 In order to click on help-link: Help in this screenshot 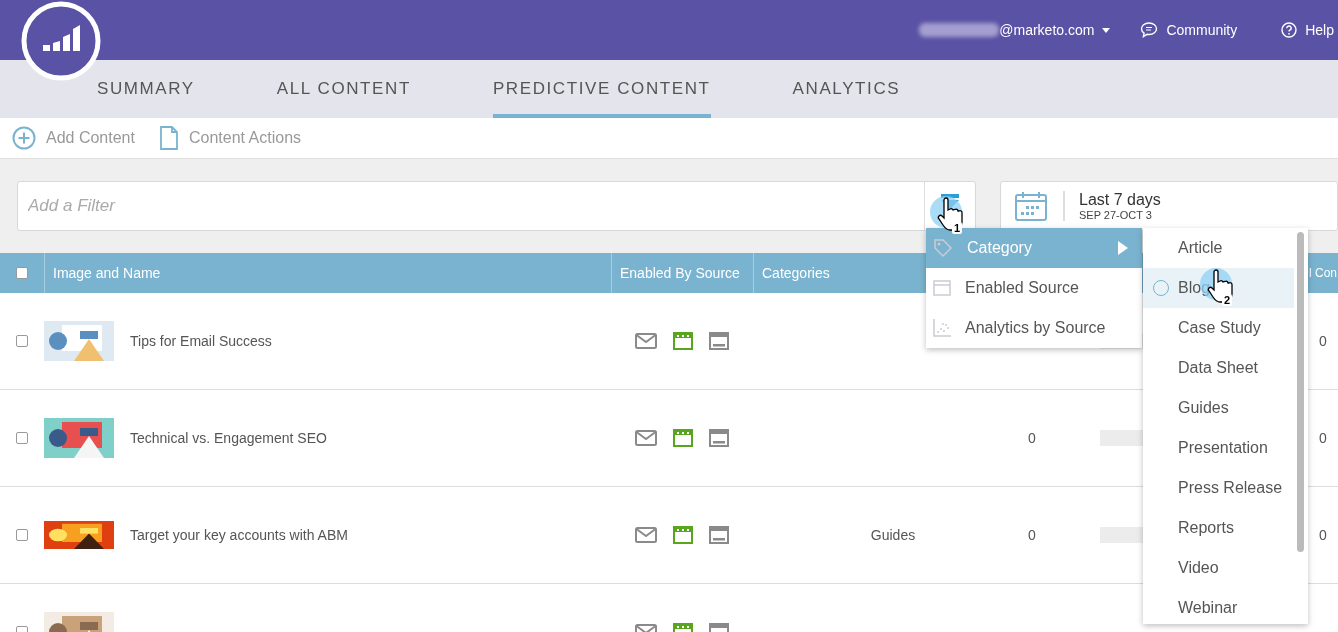, I will do `click(1319, 30)`.